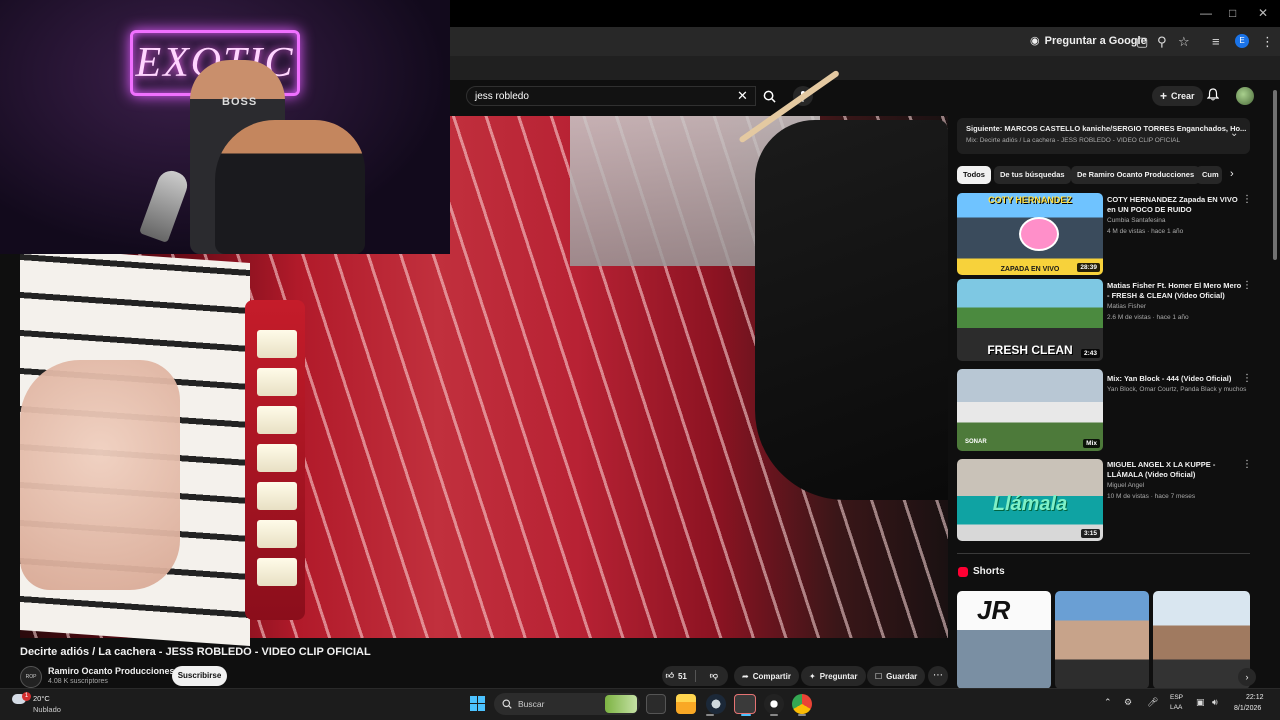 Image resolution: width=1280 pixels, height=720 pixels. Describe the element at coordinates (994, 610) in the screenshot. I see `short-thumbnail-text: JR` at that location.